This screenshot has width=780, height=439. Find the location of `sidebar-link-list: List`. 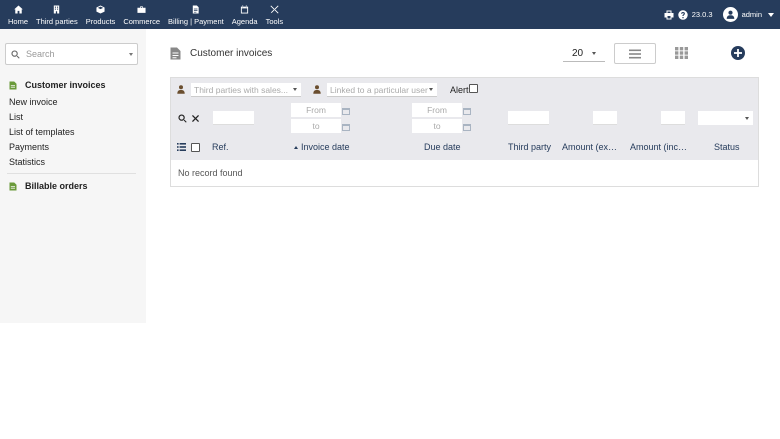

sidebar-link-list: List is located at coordinates (16, 117).